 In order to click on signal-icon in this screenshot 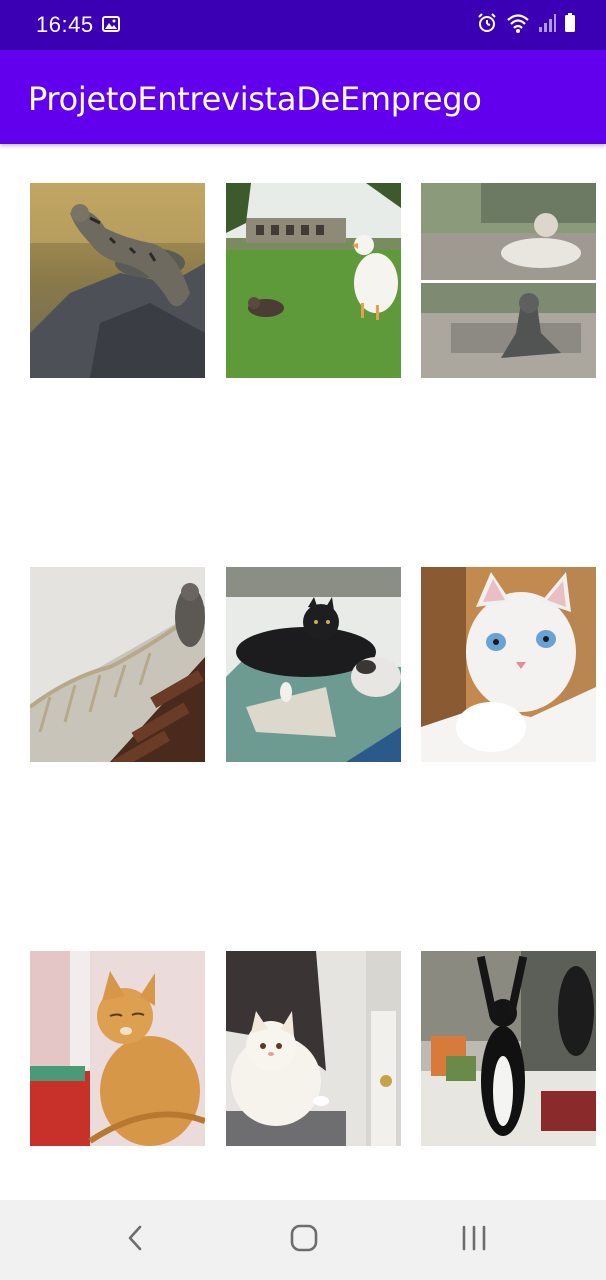, I will do `click(547, 25)`.